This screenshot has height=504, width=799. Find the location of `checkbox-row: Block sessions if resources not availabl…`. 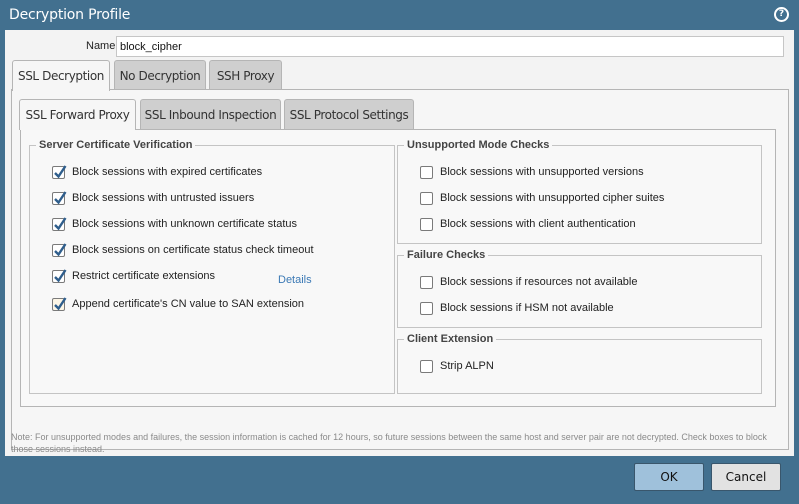

checkbox-row: Block sessions if resources not availabl… is located at coordinates (528, 282).